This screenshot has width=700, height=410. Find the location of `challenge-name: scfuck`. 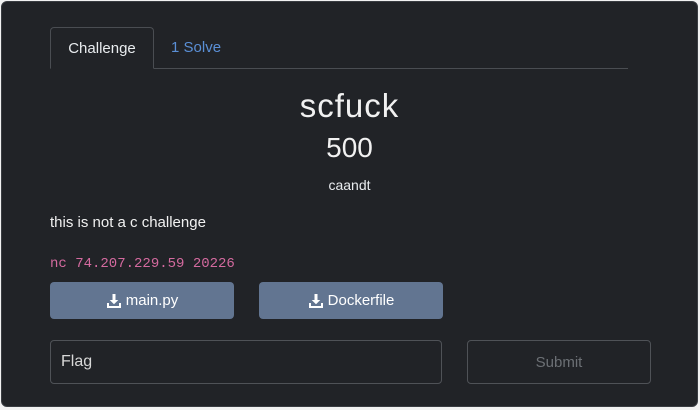

challenge-name: scfuck is located at coordinates (349, 105).